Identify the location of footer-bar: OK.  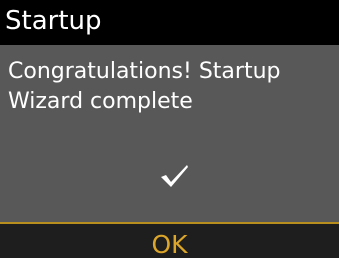
(169, 240).